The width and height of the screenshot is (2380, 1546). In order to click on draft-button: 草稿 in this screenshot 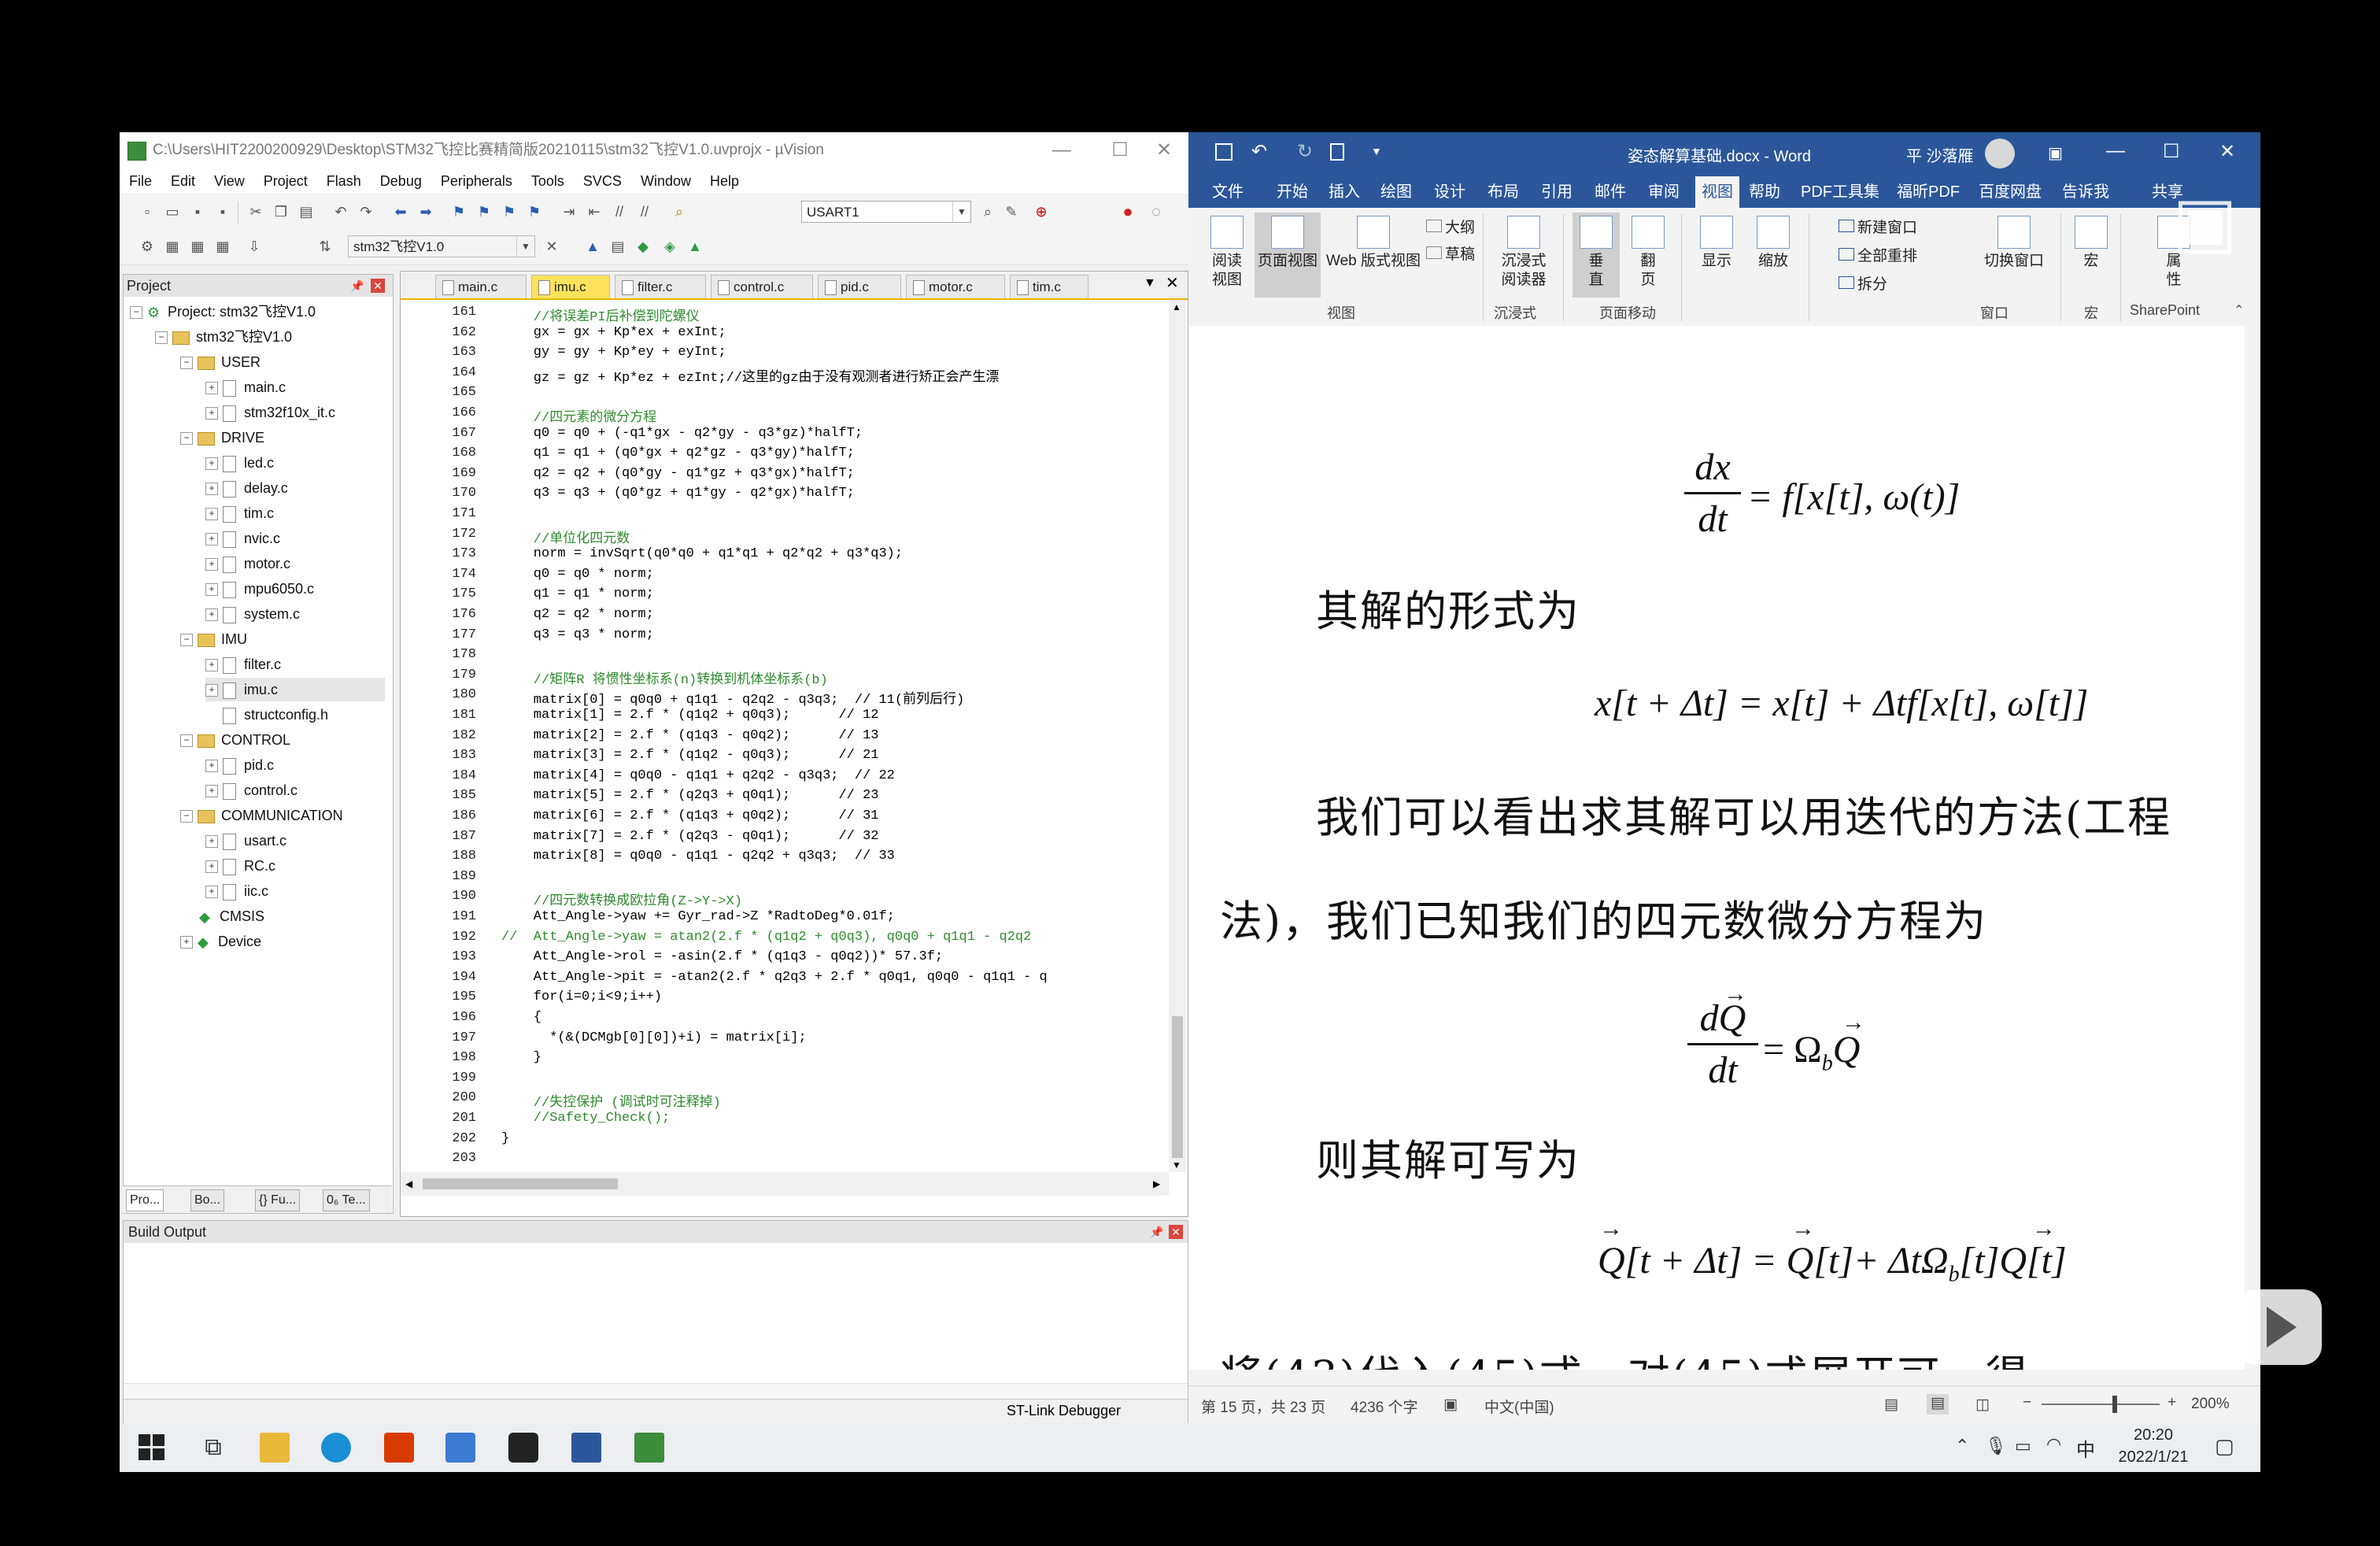, I will do `click(1450, 253)`.